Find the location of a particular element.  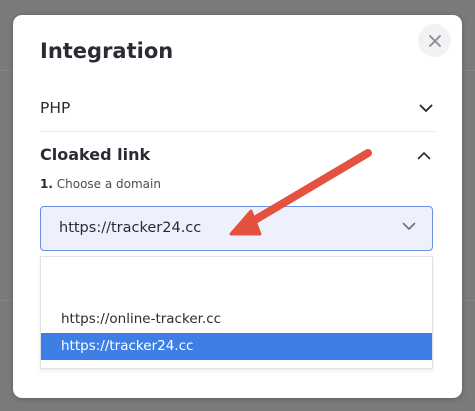

dropdown-option-selected: https://tracker24.cc is located at coordinates (236, 346).